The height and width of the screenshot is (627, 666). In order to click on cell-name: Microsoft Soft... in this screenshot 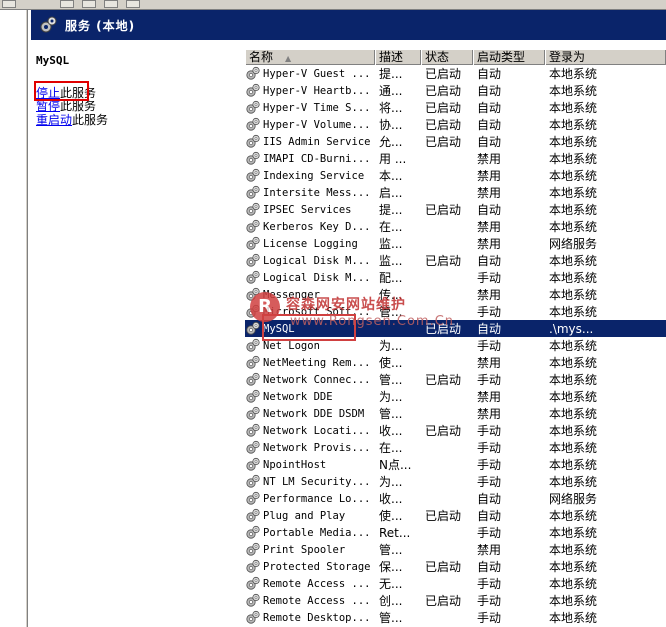, I will do `click(310, 311)`.